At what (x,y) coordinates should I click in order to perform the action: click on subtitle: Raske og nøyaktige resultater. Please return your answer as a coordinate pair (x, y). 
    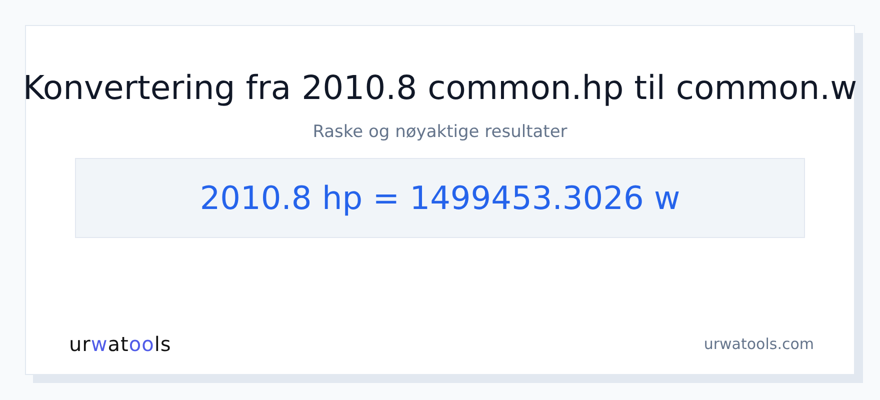
    Looking at the image, I should click on (440, 132).